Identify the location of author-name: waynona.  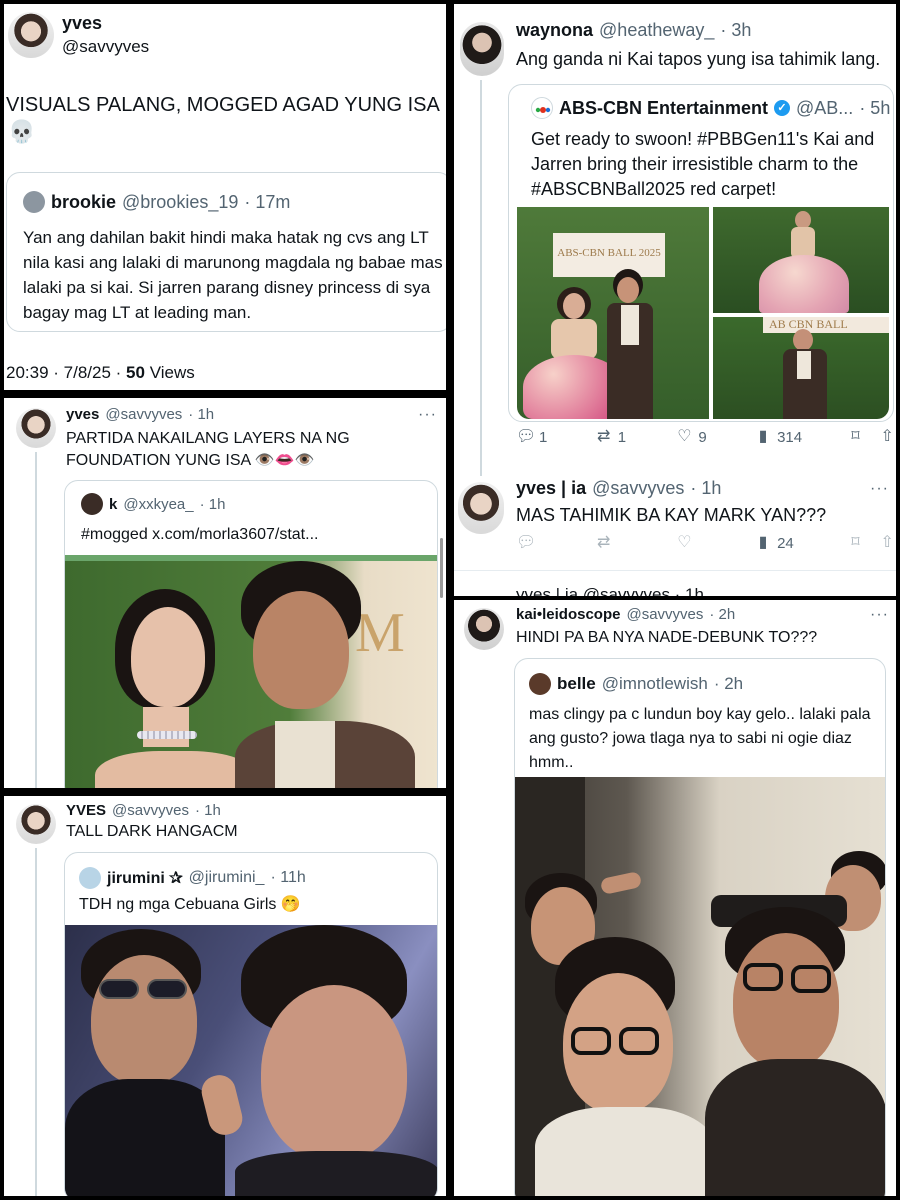
(554, 30).